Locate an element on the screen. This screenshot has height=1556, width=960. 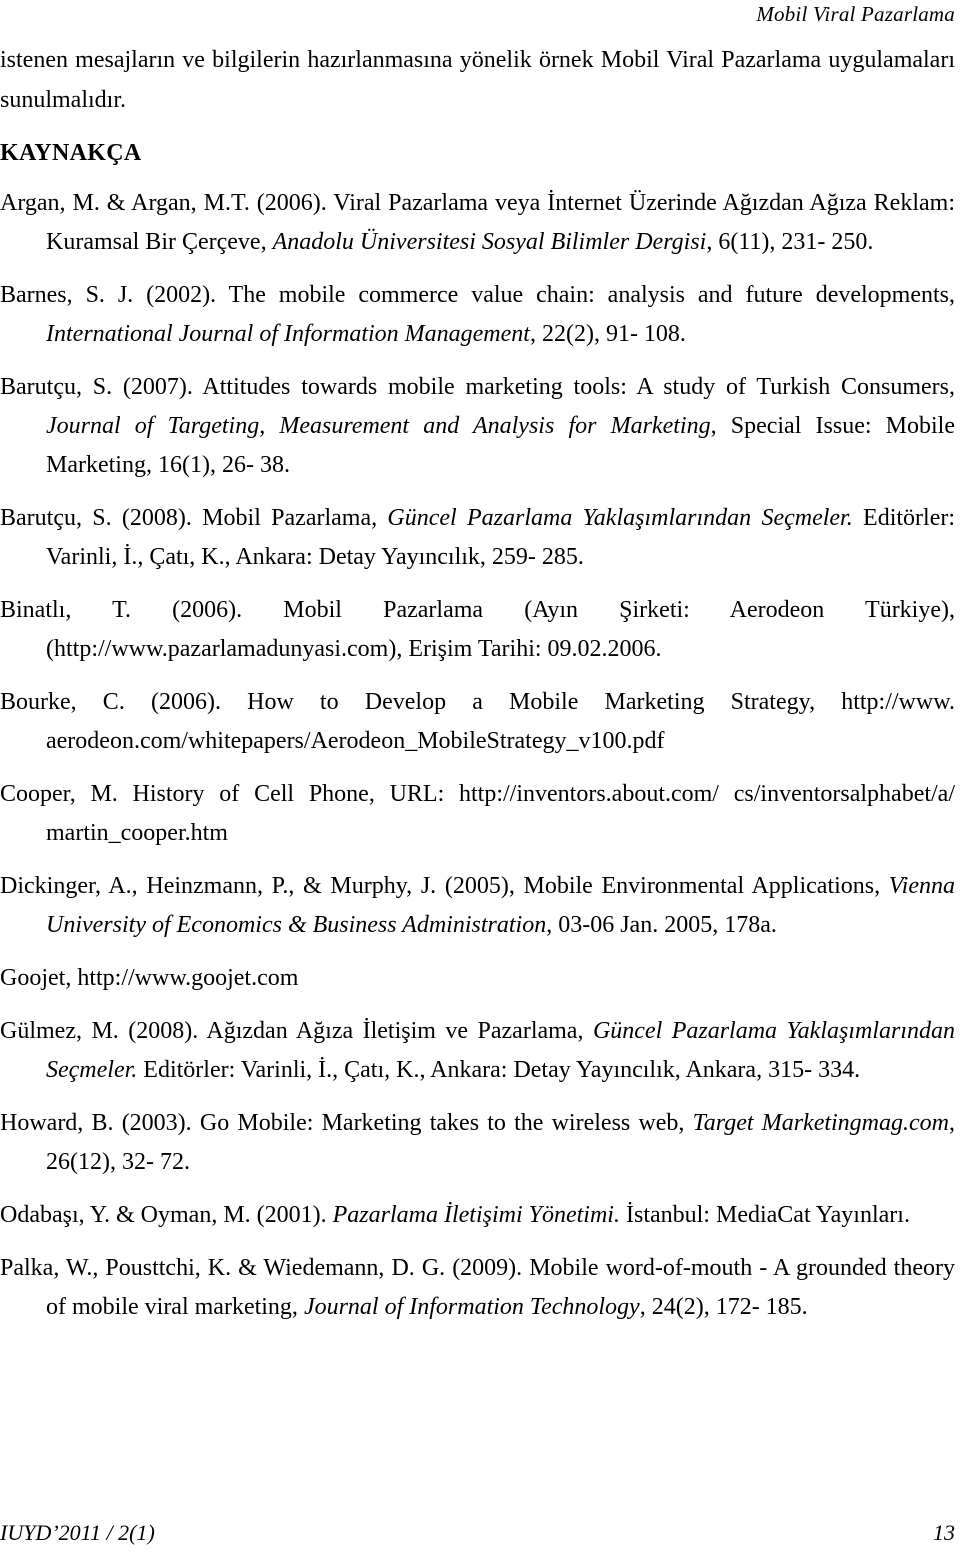
reference-text: Goojet, http://www.goojet.com is located at coordinates (149, 978).